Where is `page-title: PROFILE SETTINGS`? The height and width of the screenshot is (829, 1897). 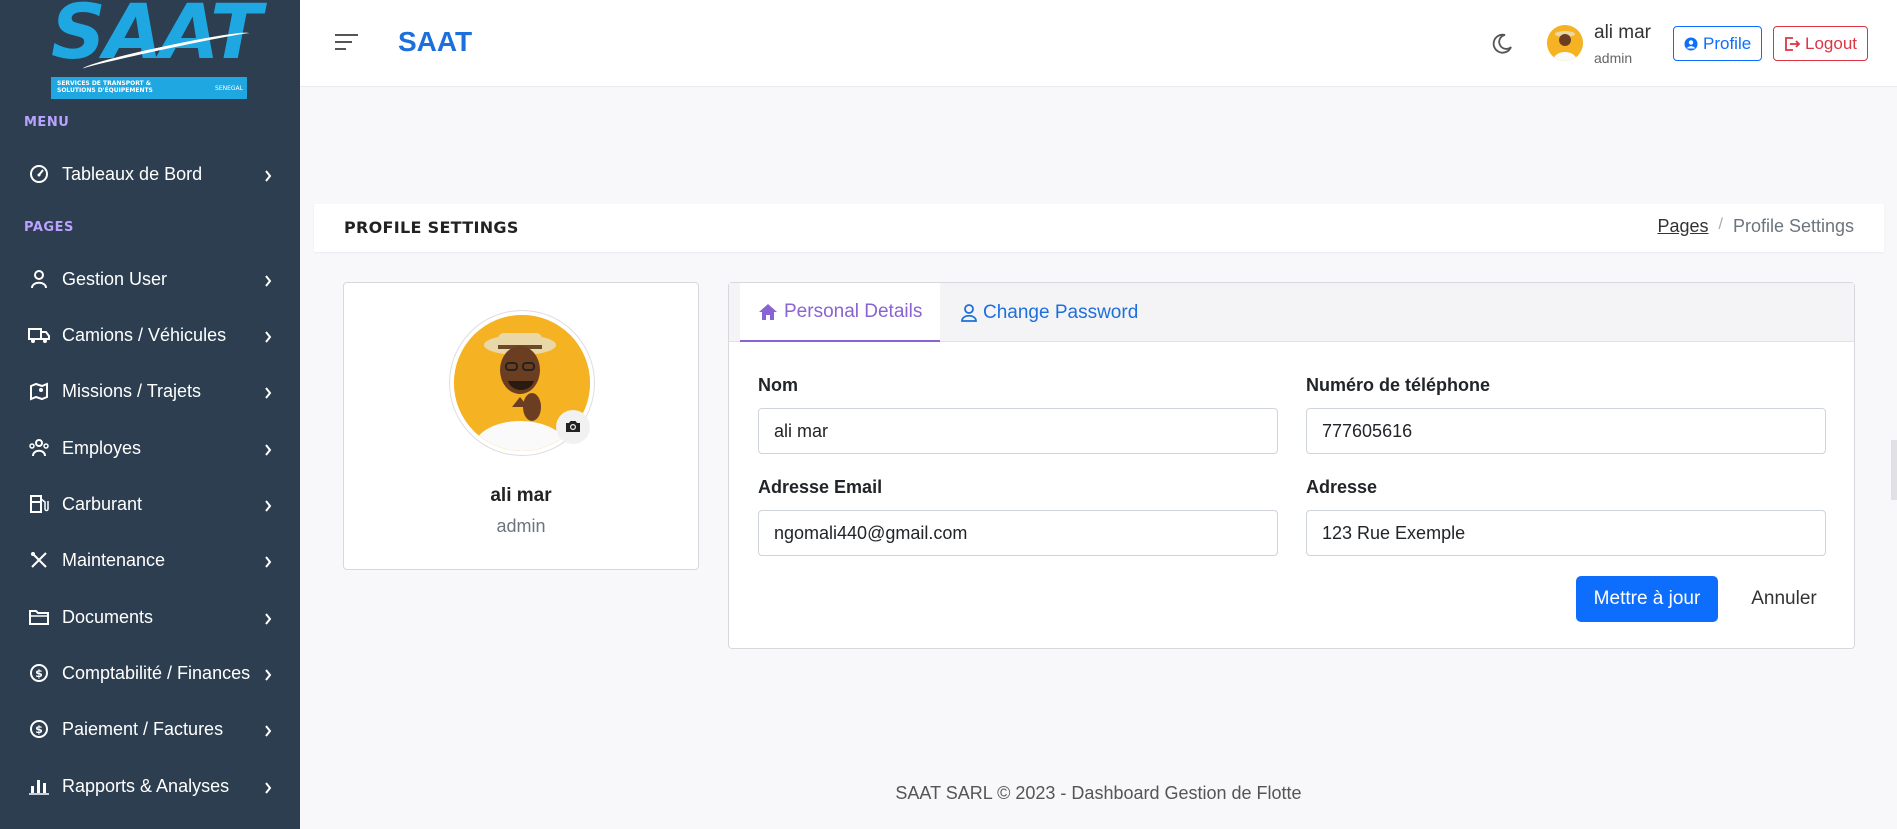
page-title: PROFILE SETTINGS is located at coordinates (431, 227).